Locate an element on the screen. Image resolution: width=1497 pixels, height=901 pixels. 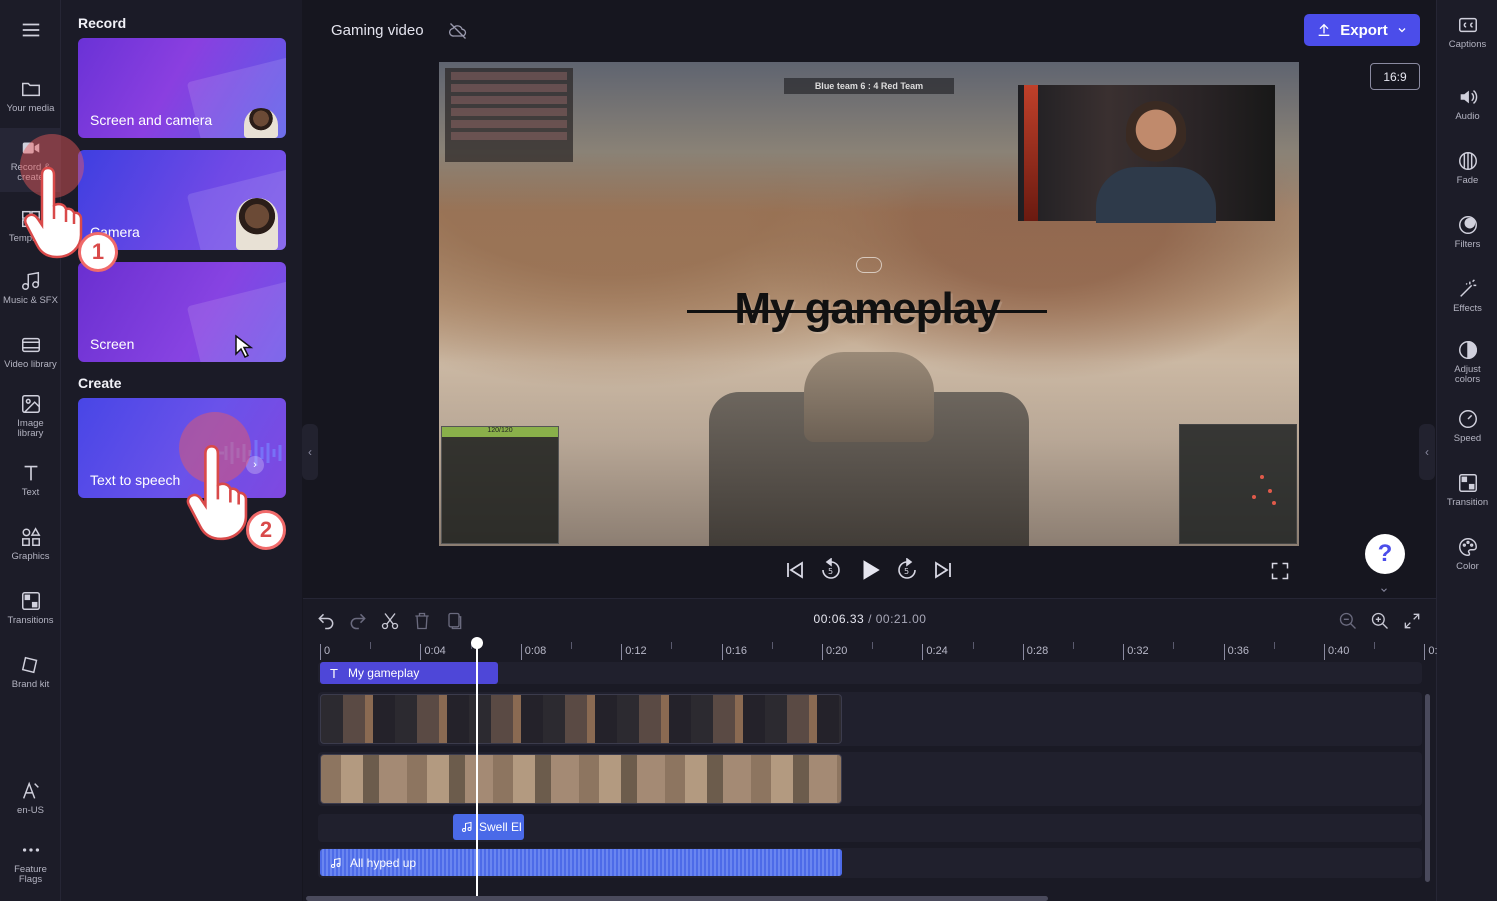
total-time: / 00:21.00 is located at coordinates (897, 619).